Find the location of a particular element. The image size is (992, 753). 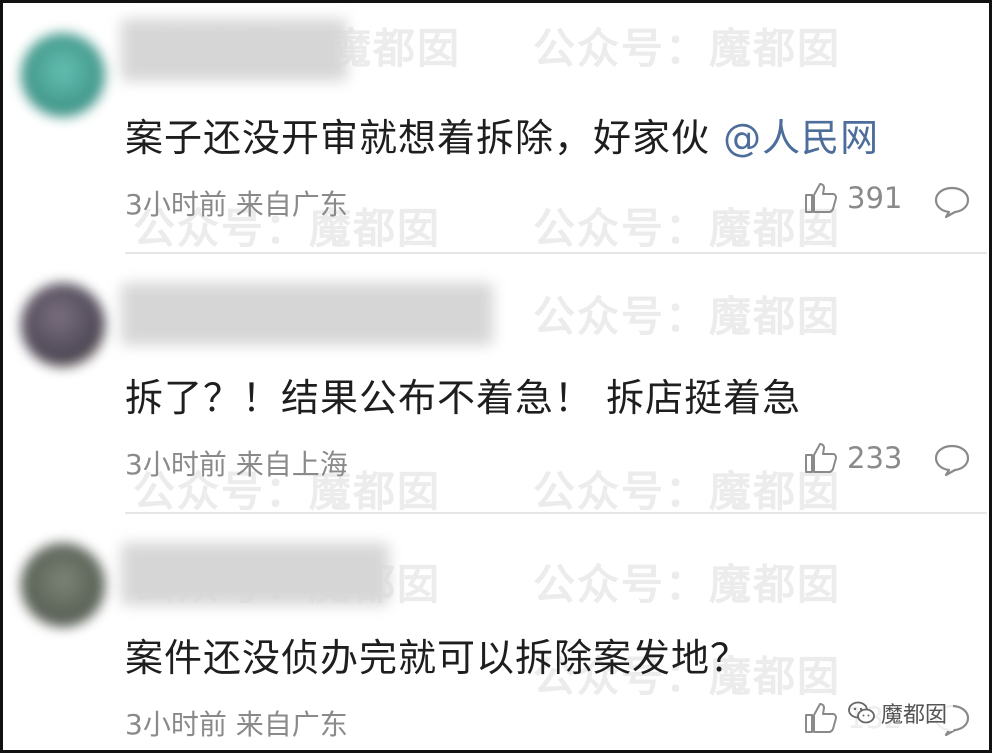

comment-body: 案件还没侦办完就可以拆除案发地？ is located at coordinates (437, 658).